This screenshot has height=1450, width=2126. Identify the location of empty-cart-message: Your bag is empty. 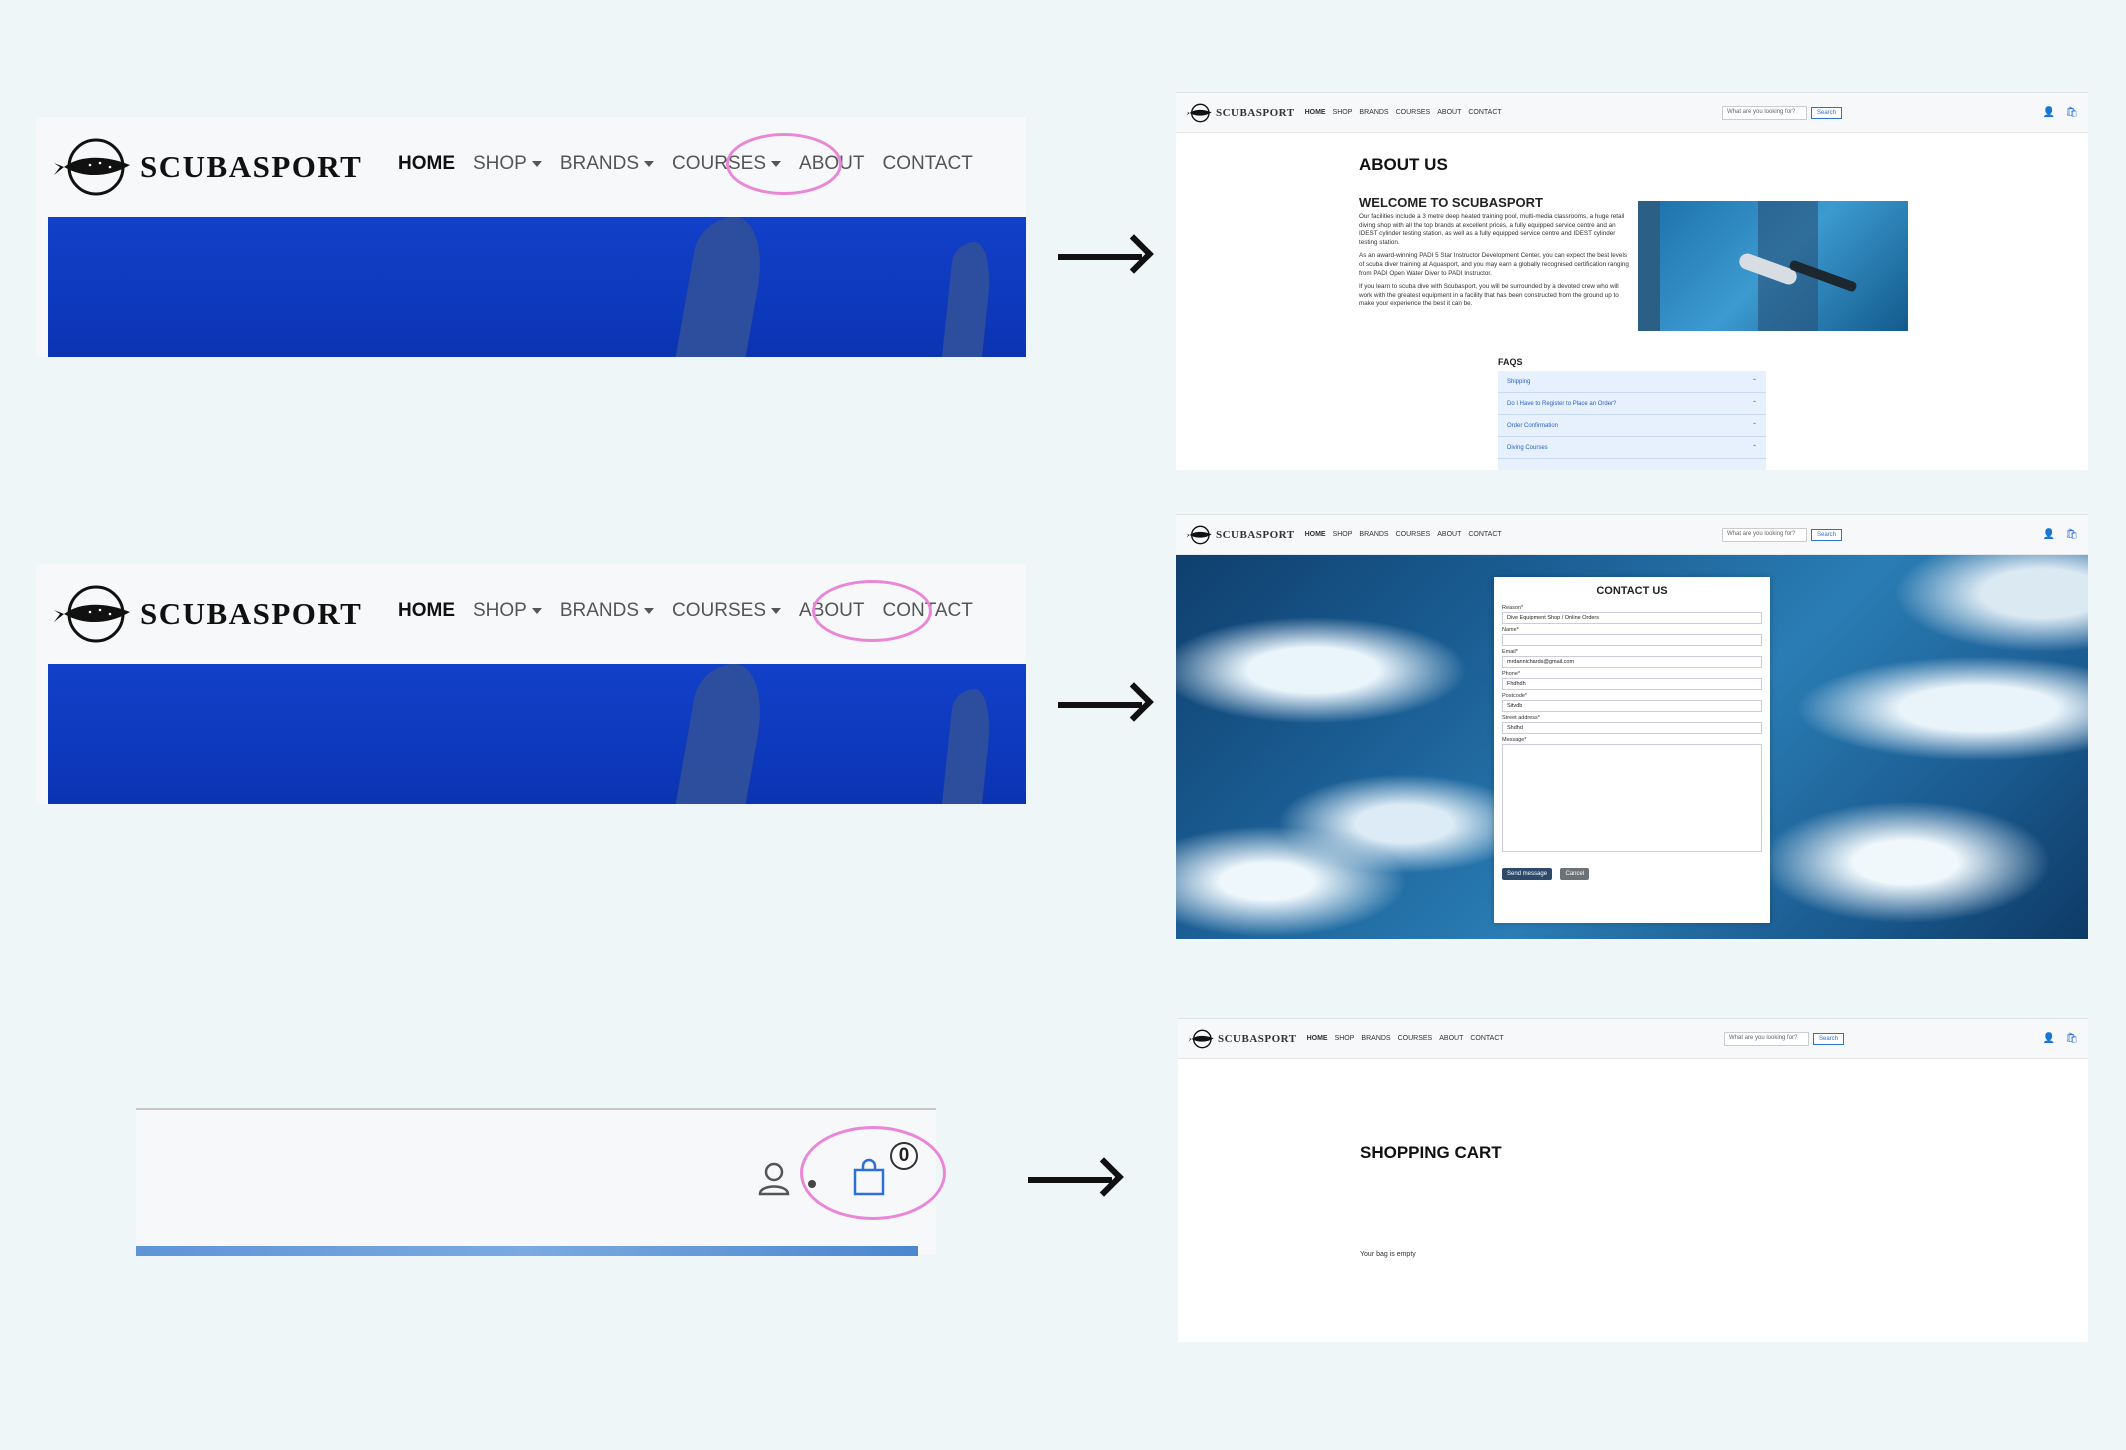
(1388, 1254).